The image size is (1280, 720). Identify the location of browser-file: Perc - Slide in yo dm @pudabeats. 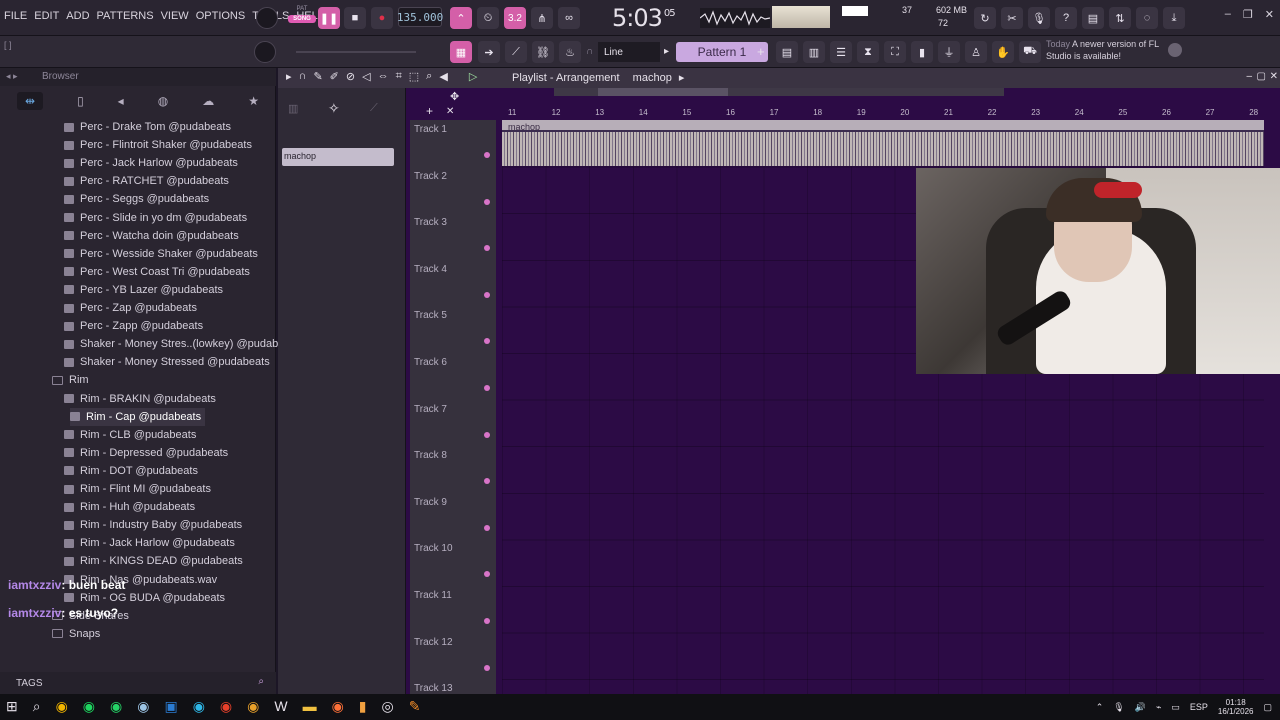
(155, 218).